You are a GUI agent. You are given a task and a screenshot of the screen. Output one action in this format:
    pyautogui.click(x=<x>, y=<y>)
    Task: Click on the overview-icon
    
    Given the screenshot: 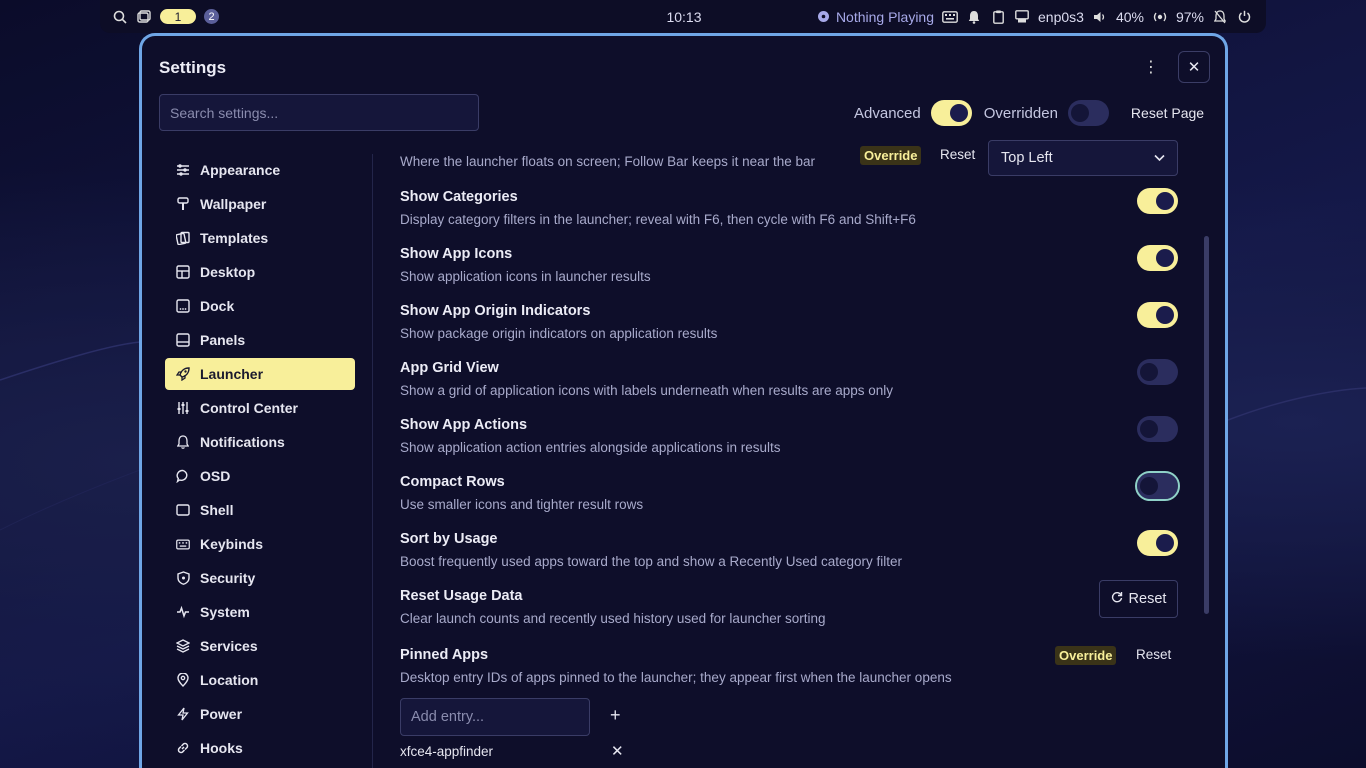 What is the action you would take?
    pyautogui.click(x=144, y=17)
    